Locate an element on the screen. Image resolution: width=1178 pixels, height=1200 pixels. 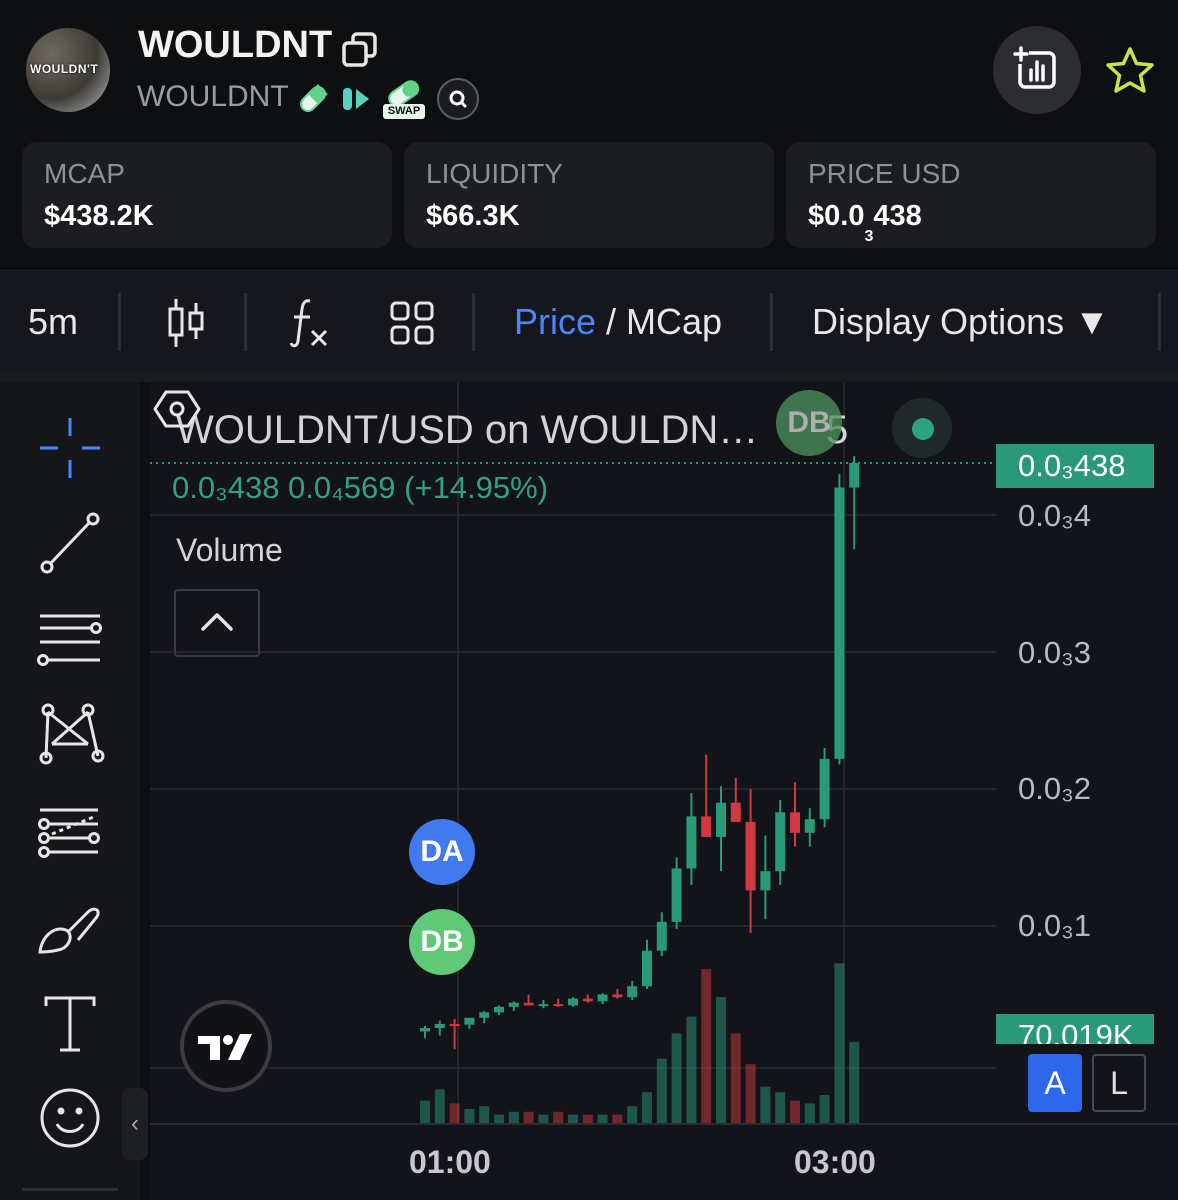
y-axis-tick: 0.0₃2 is located at coordinates (1054, 788).